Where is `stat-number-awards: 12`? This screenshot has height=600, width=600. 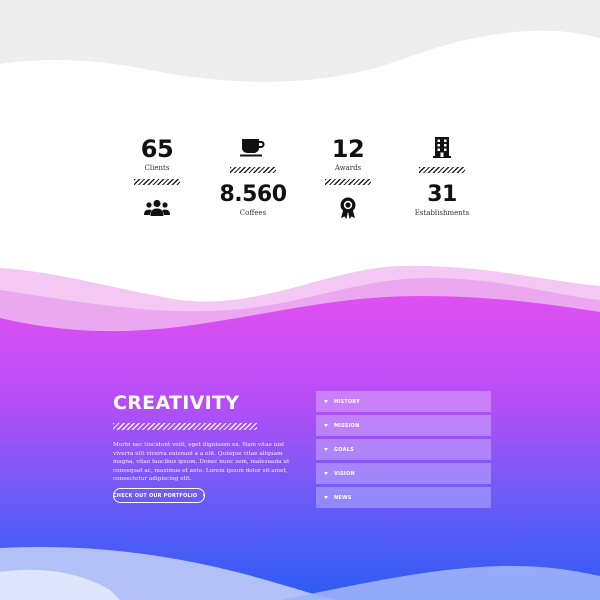
stat-number-awards: 12 is located at coordinates (348, 149).